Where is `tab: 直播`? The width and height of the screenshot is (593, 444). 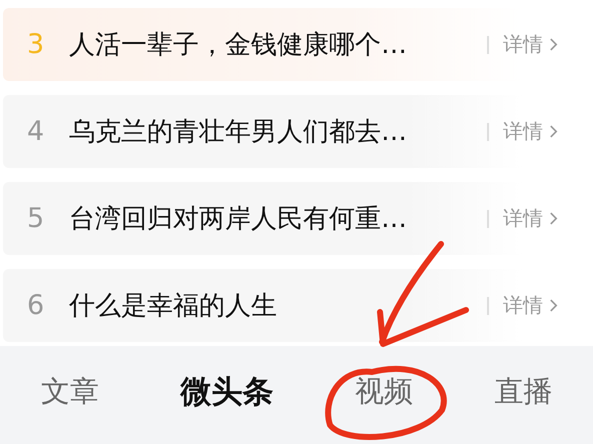 tab: 直播 is located at coordinates (523, 392).